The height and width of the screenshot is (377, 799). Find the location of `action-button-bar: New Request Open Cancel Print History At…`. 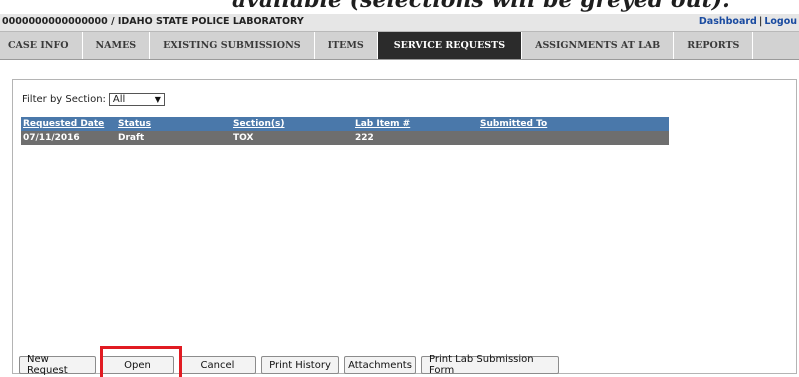

action-button-bar: New Request Open Cancel Print History At… is located at coordinates (289, 365).